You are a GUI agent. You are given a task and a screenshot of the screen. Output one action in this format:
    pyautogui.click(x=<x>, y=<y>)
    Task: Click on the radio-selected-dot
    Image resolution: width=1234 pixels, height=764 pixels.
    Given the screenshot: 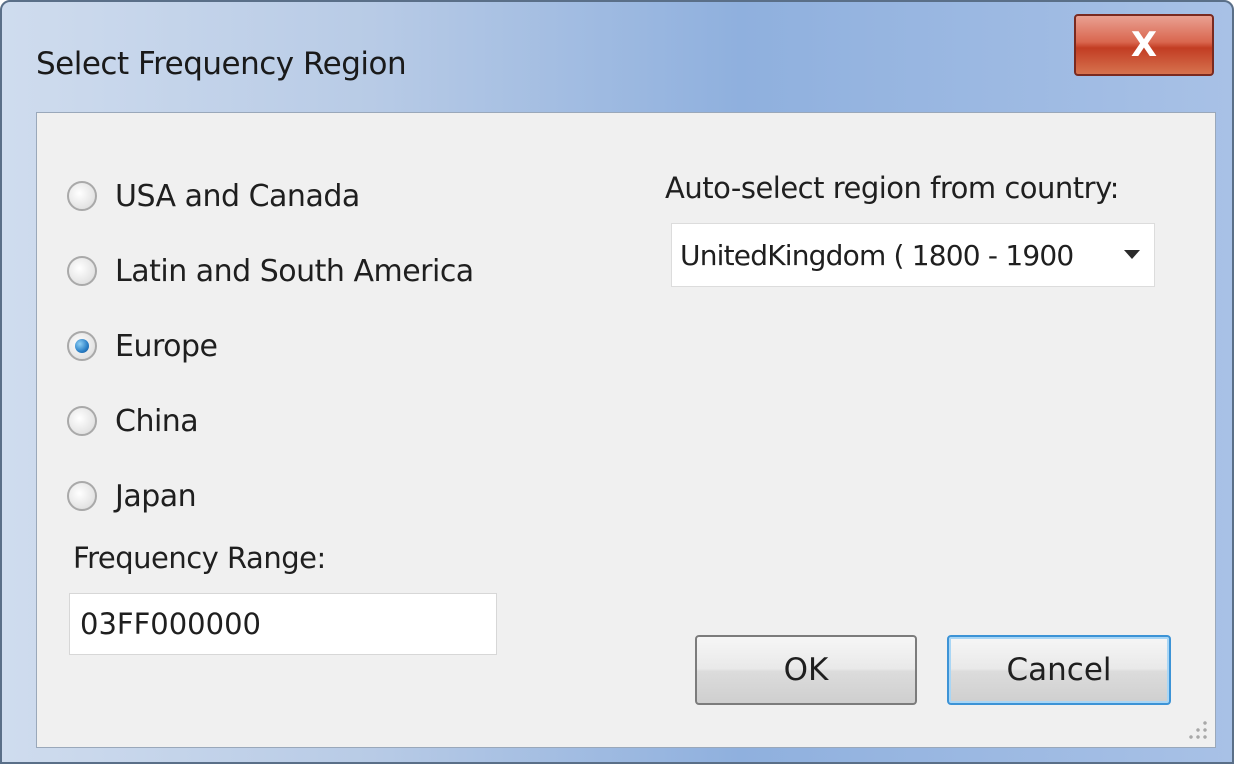 What is the action you would take?
    pyautogui.click(x=82, y=346)
    